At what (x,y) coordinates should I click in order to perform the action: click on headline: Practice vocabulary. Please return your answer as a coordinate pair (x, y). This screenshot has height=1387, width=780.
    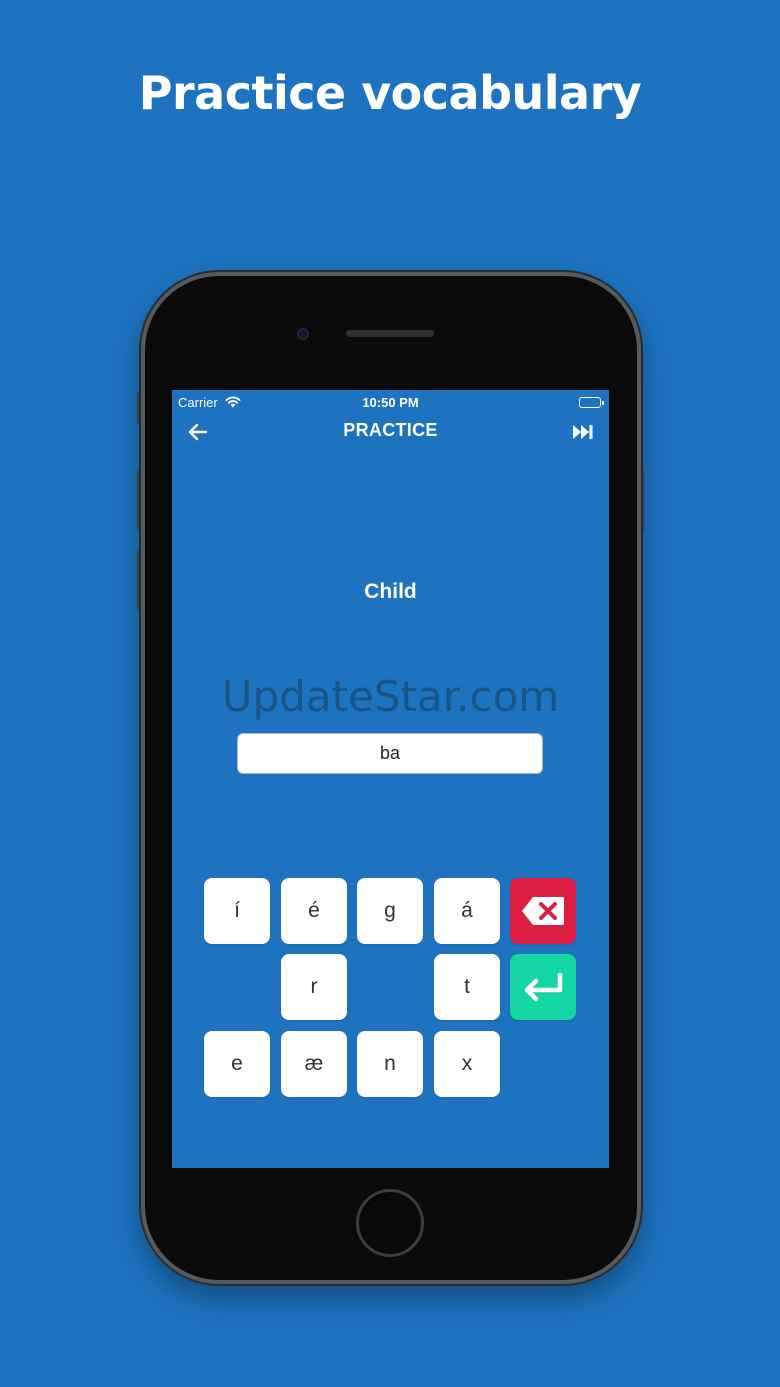
    Looking at the image, I should click on (390, 93).